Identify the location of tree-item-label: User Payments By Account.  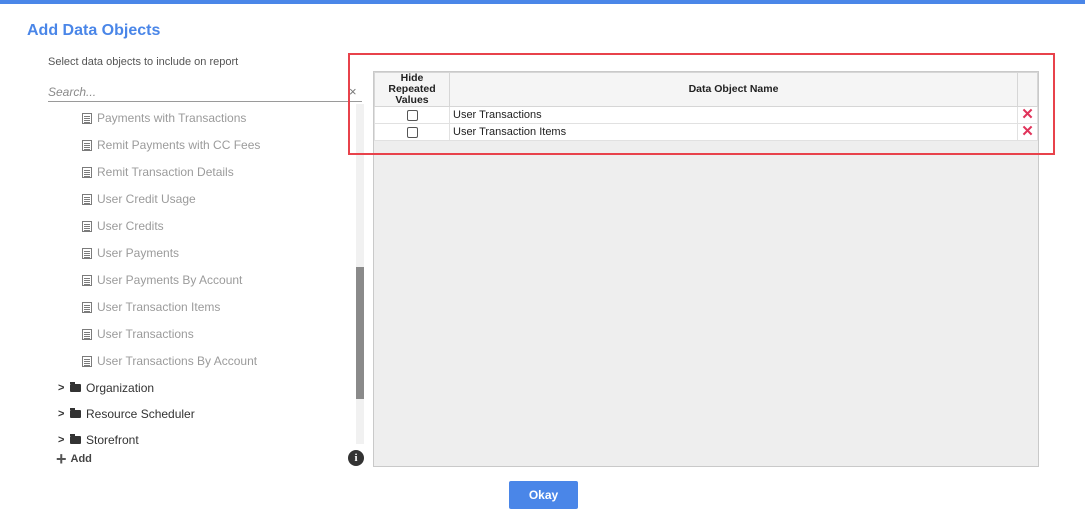
(170, 280).